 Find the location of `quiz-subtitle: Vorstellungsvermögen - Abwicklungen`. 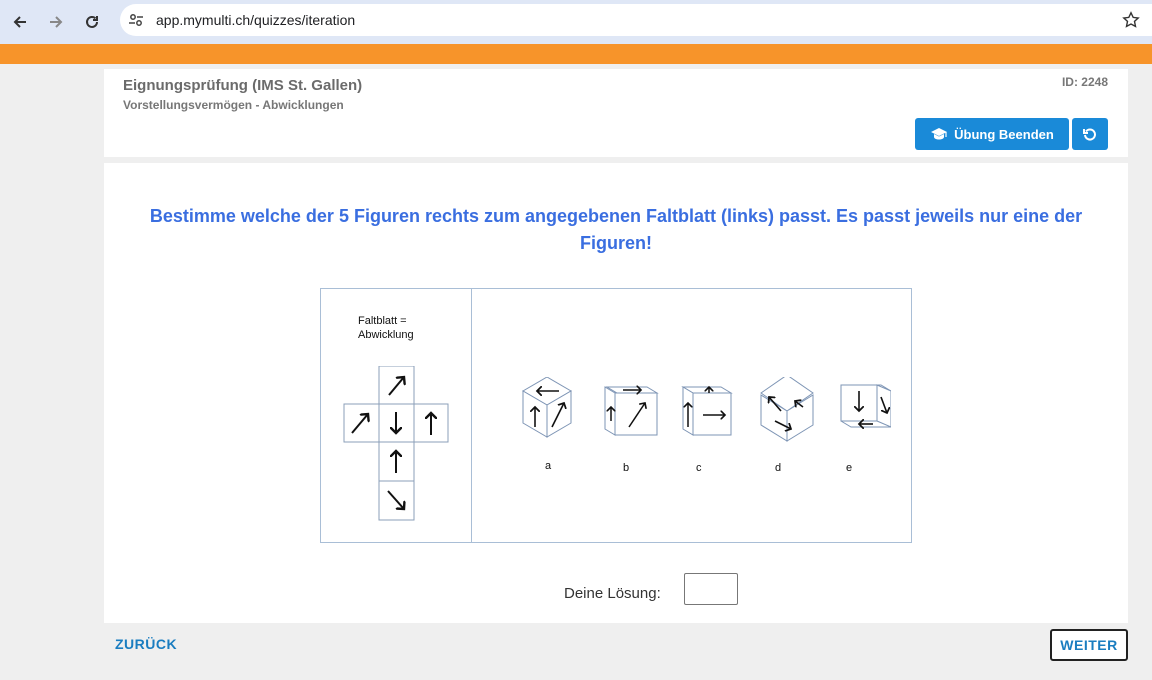

quiz-subtitle: Vorstellungsvermögen - Abwicklungen is located at coordinates (233, 105).